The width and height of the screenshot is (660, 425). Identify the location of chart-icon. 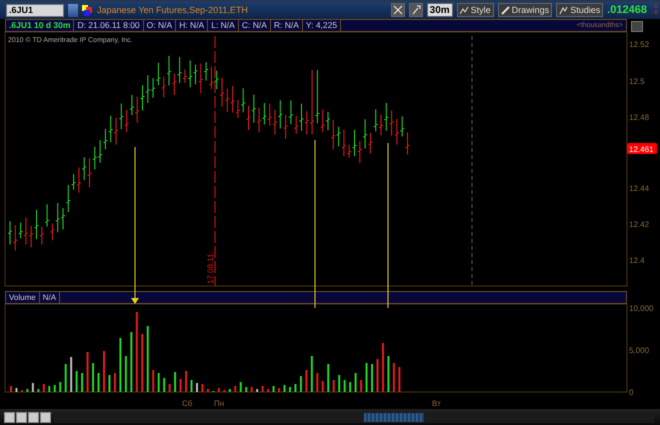
(563, 10).